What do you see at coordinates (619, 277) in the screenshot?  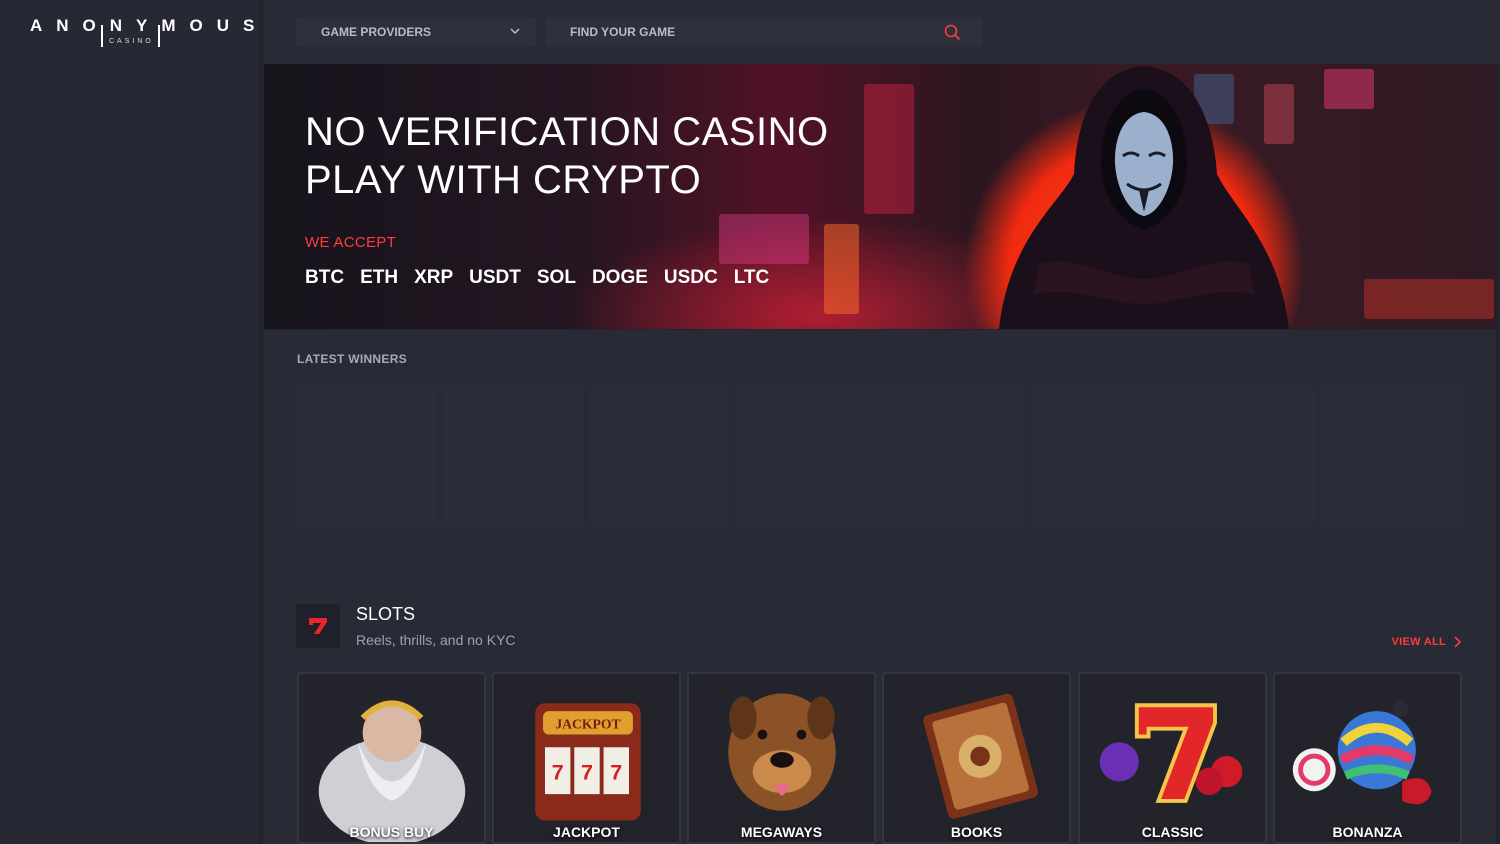 I see `coin-doge: DOGE` at bounding box center [619, 277].